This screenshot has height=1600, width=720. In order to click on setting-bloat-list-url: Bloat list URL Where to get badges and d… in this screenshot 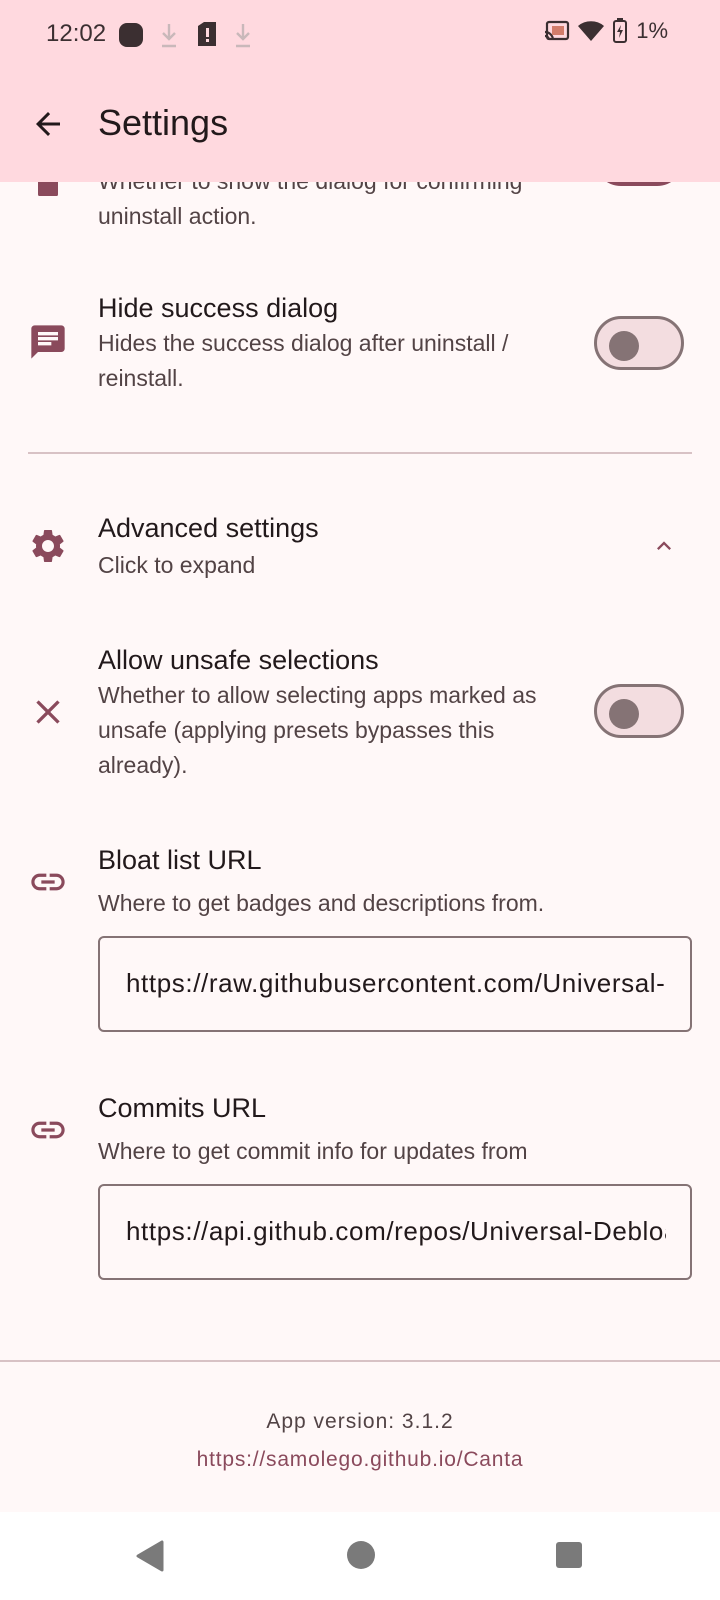, I will do `click(360, 942)`.